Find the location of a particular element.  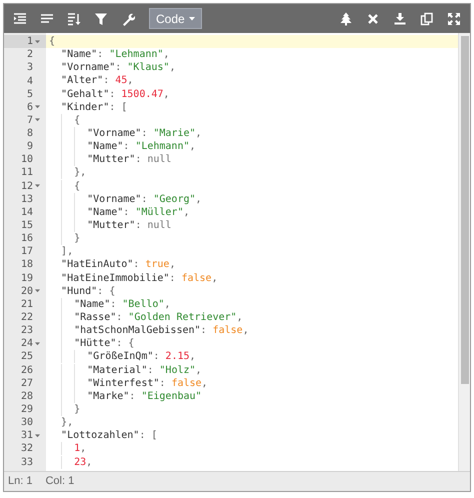

cursor-column: Col: 1 is located at coordinates (59, 481).